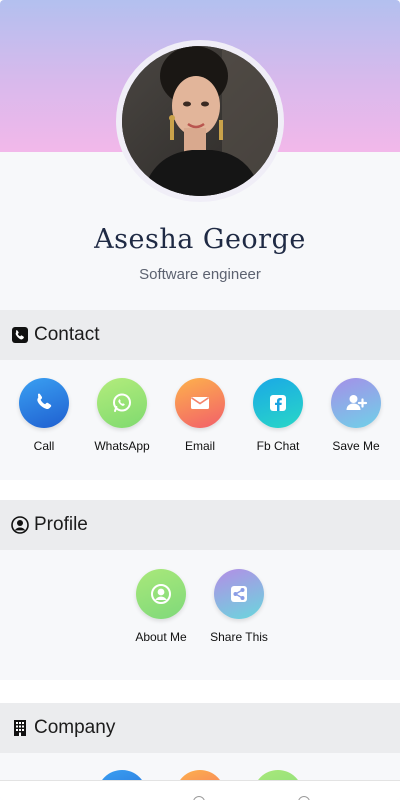  Describe the element at coordinates (20, 728) in the screenshot. I see `building-icon` at that location.